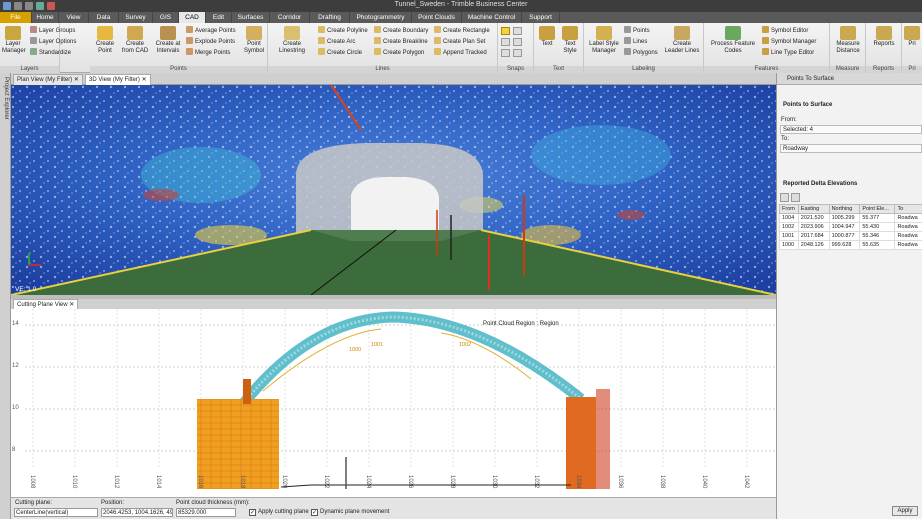 The width and height of the screenshot is (922, 519). I want to click on project-explorer-label: Project Explorer, so click(5, 112).